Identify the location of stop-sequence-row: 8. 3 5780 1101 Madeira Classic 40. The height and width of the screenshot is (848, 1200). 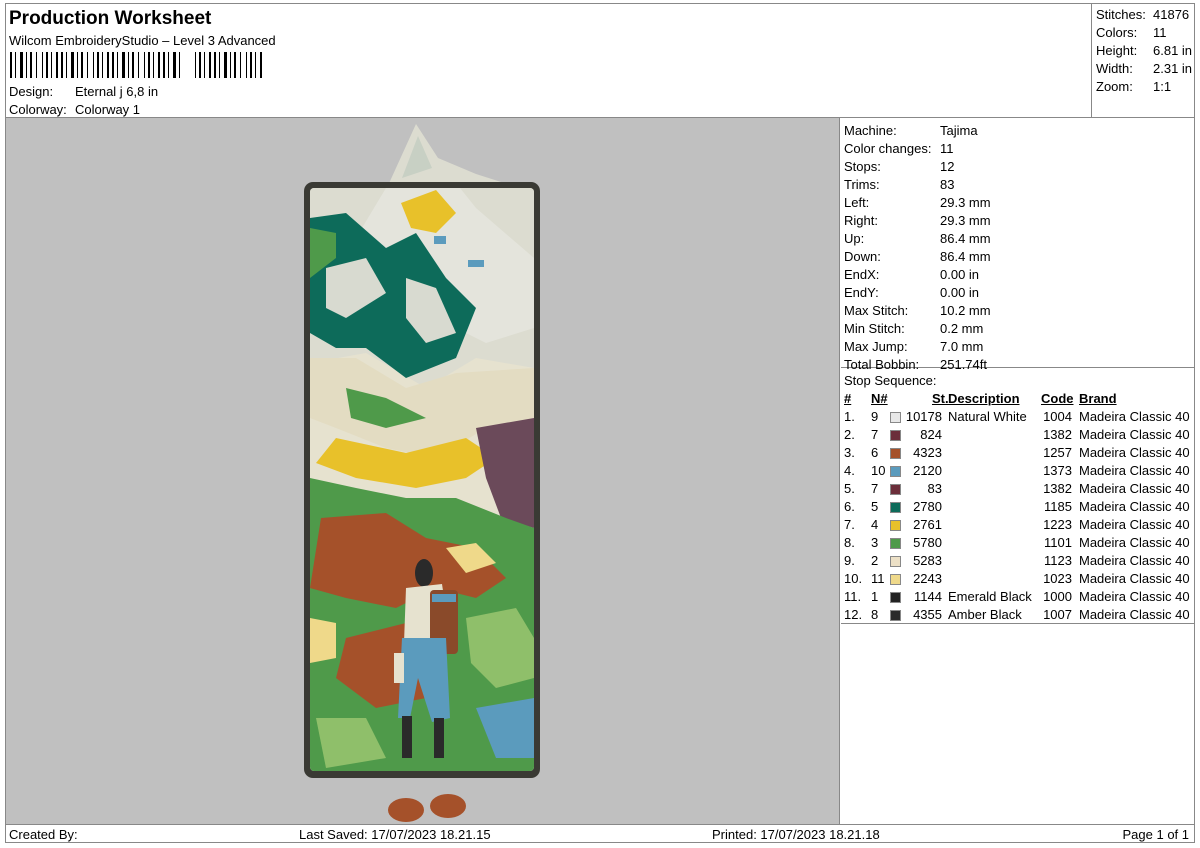
(1017, 544).